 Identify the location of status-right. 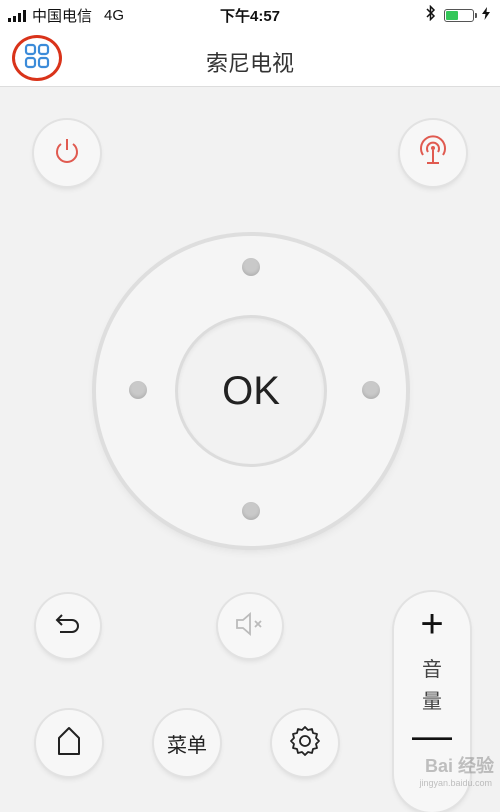
(458, 14).